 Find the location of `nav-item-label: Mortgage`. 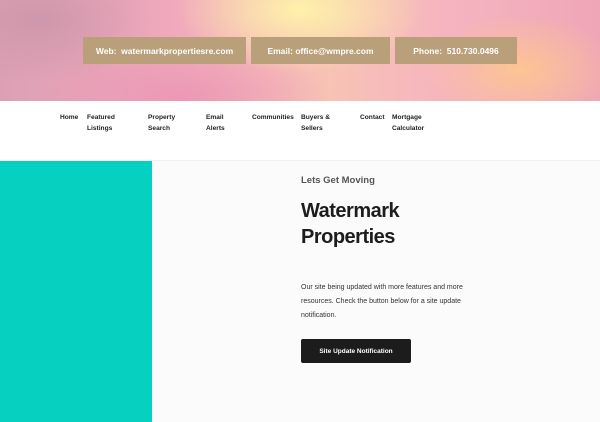

nav-item-label: Mortgage is located at coordinates (407, 117).